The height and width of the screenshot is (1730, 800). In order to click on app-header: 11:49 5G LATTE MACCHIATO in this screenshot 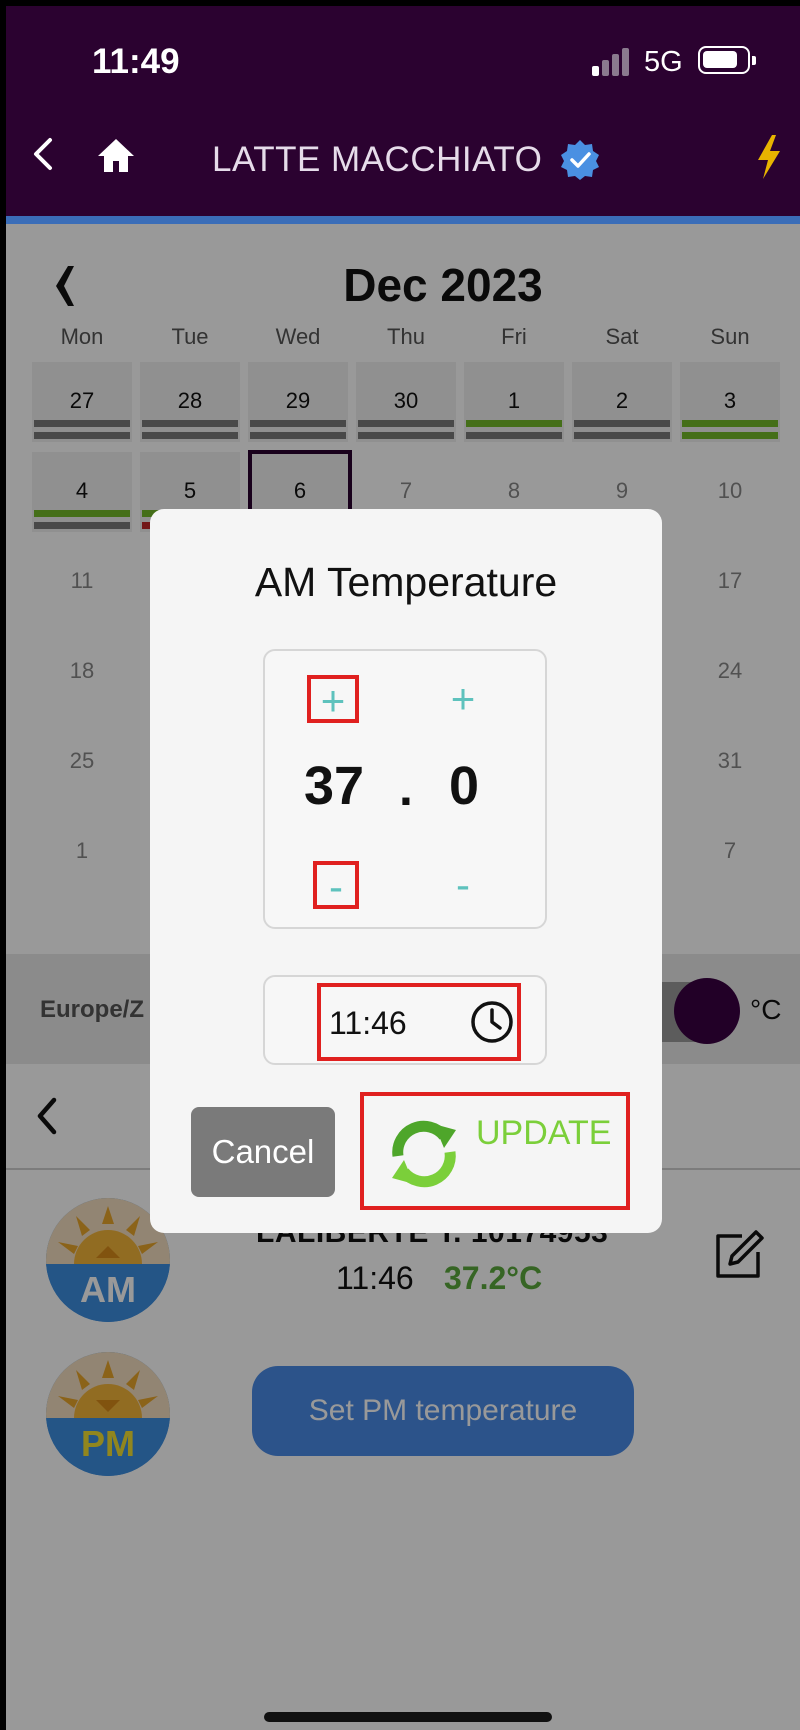, I will do `click(403, 111)`.